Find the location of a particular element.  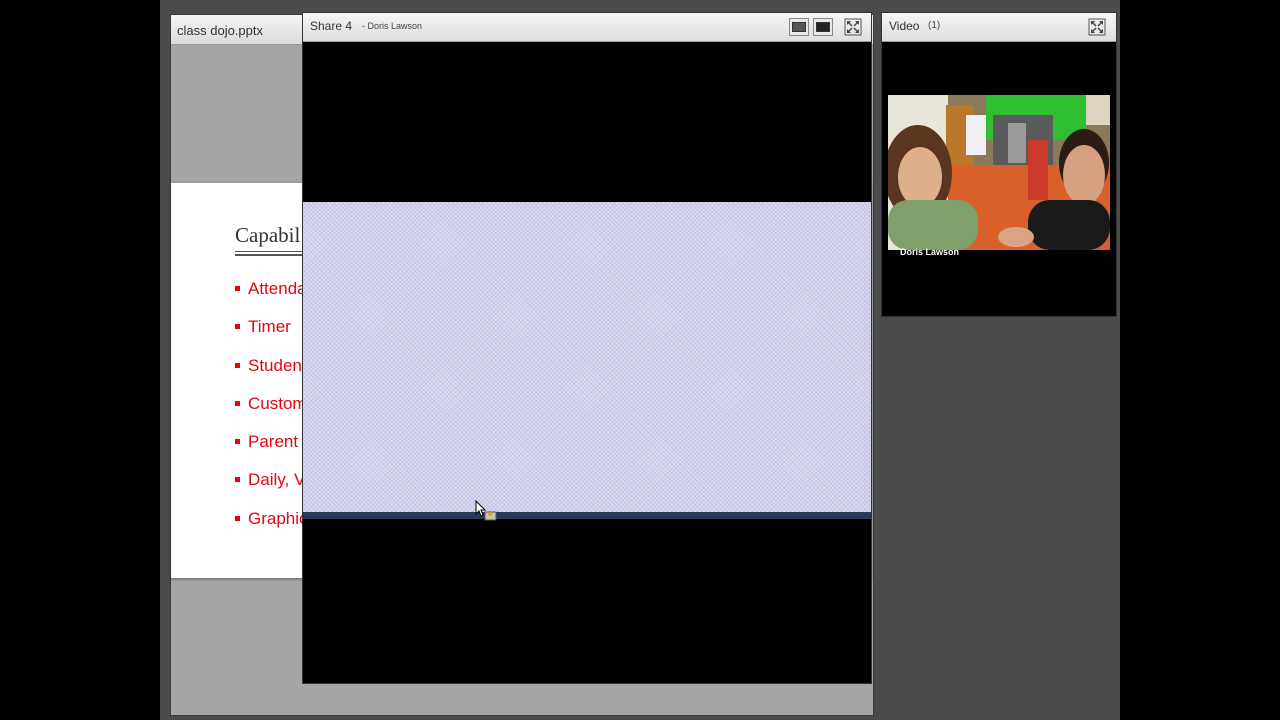

shared-screen-taskbar is located at coordinates (587, 515).